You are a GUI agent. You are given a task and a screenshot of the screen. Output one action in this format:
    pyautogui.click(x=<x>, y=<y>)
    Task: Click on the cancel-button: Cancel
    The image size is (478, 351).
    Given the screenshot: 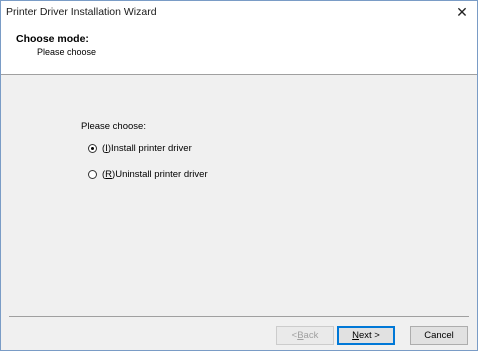 What is the action you would take?
    pyautogui.click(x=439, y=335)
    